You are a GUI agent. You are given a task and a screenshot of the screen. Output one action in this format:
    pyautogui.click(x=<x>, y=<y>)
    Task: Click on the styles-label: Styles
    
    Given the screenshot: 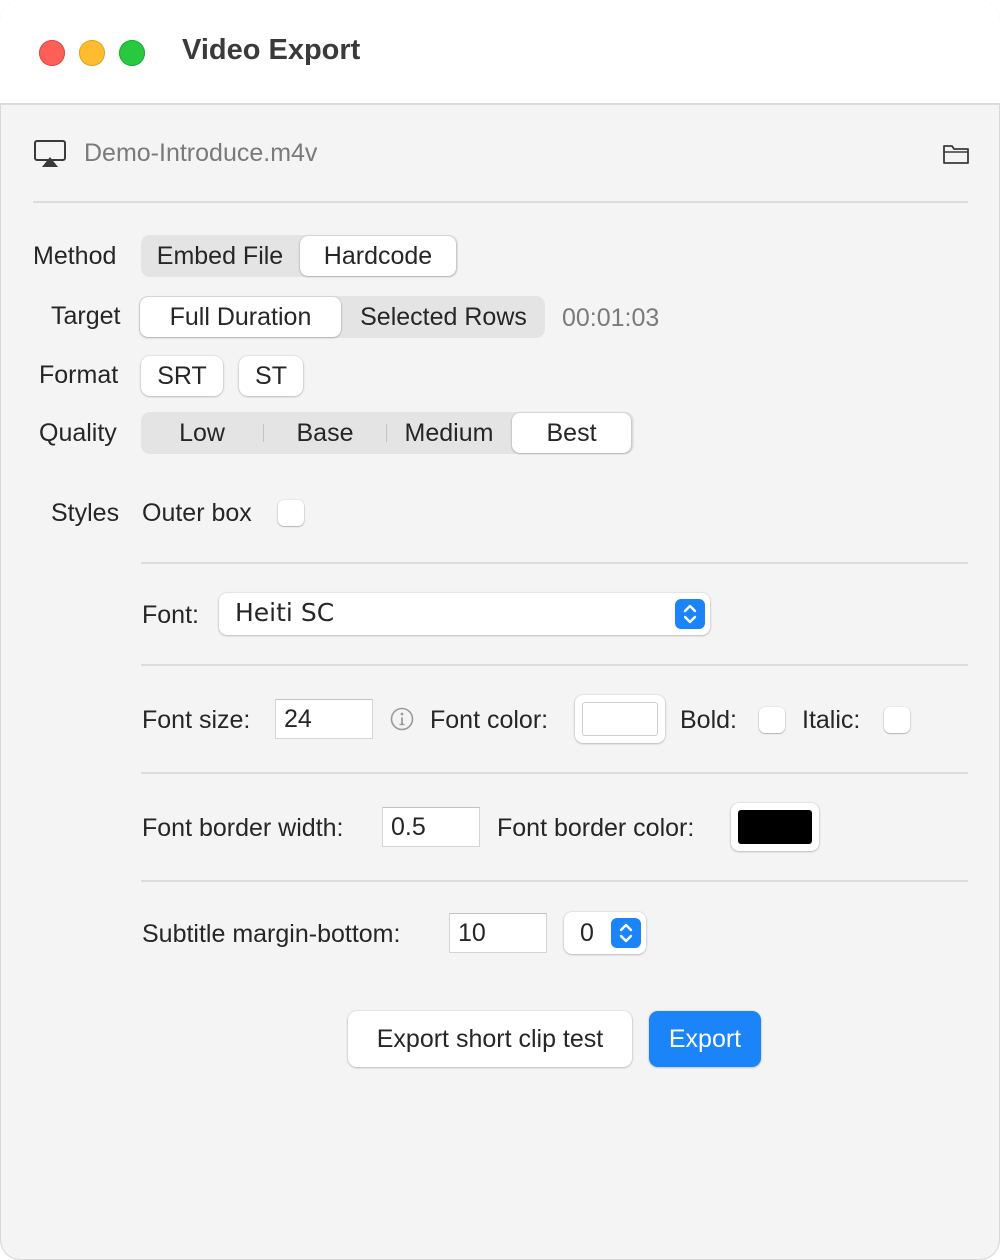 What is the action you would take?
    pyautogui.click(x=85, y=513)
    